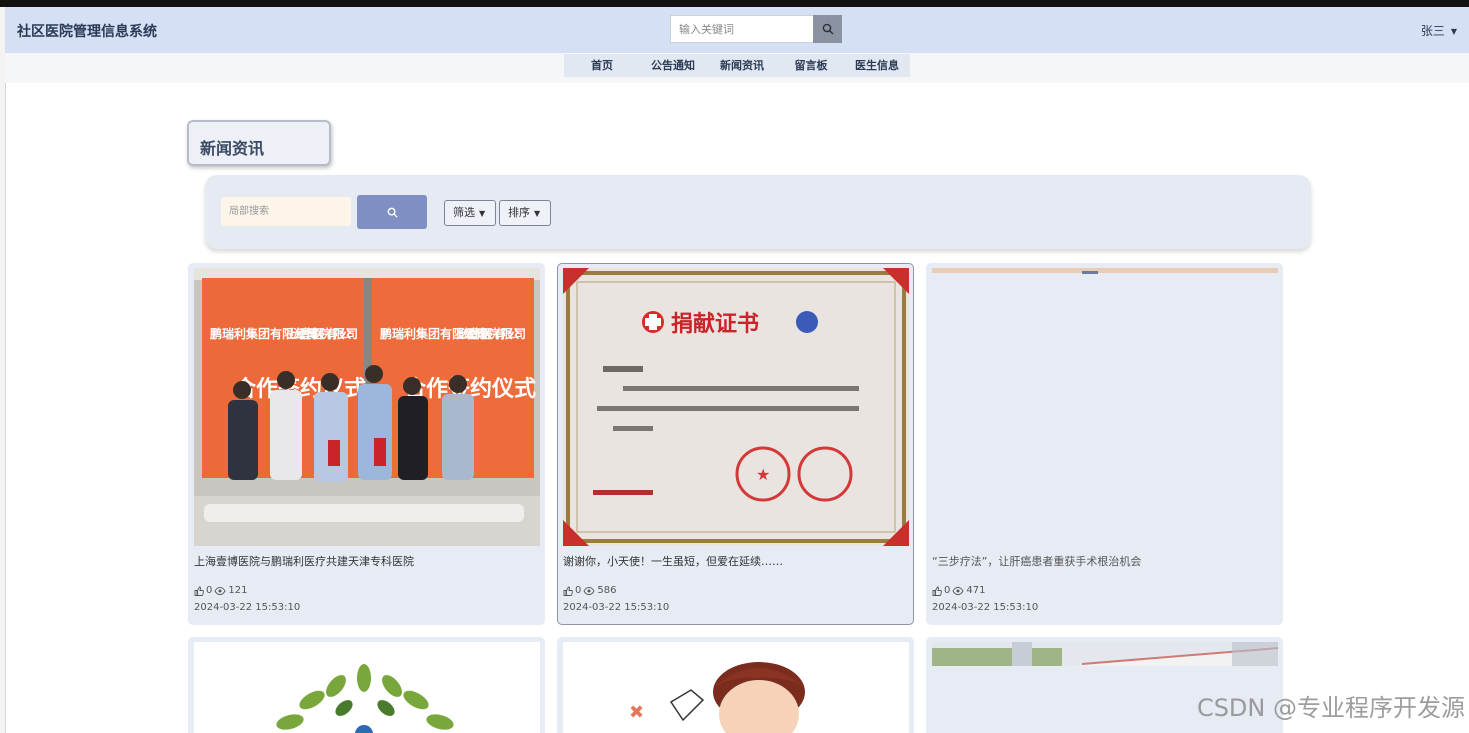 The image size is (1469, 733). I want to click on view-count: 471, so click(976, 590).